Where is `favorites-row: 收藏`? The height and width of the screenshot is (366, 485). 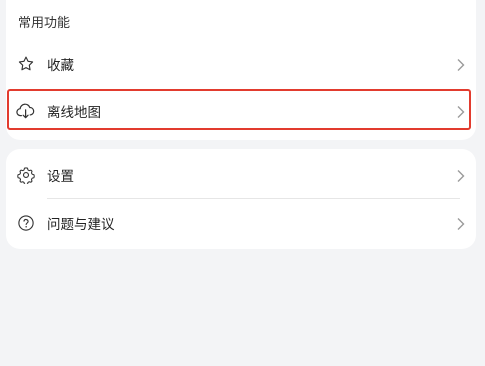
favorites-row: 收藏 is located at coordinates (241, 64).